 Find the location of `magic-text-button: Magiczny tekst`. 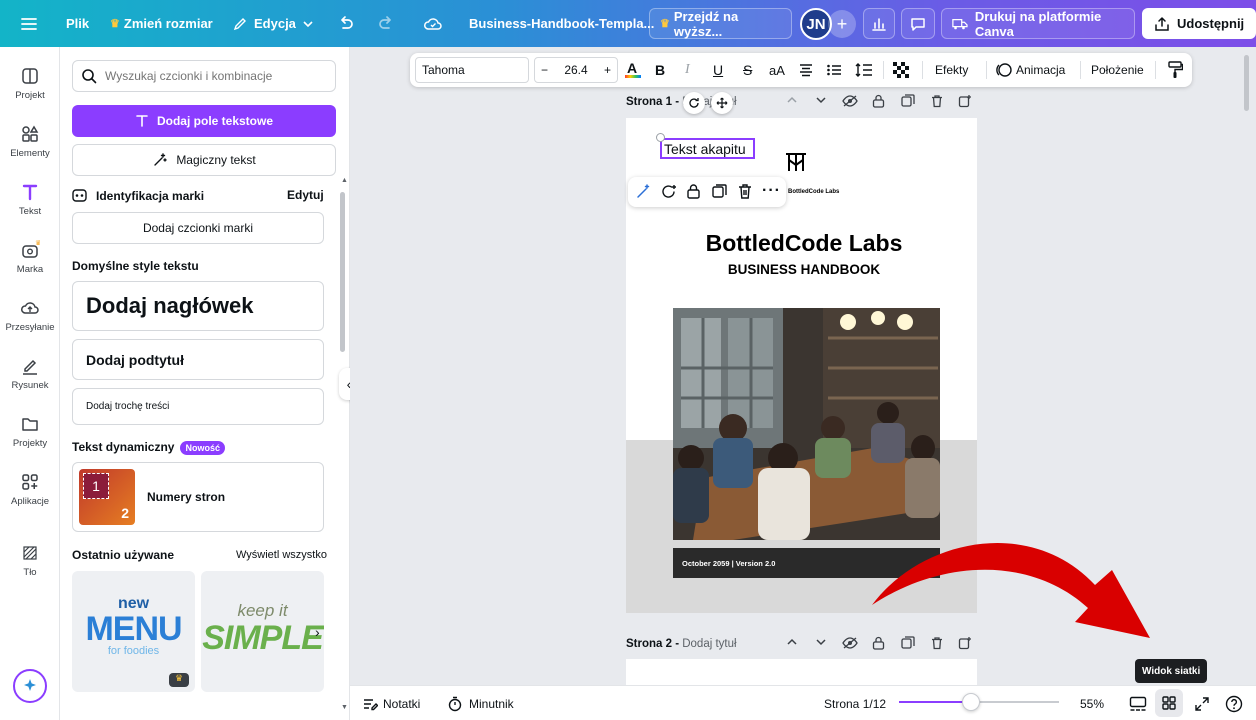

magic-text-button: Magiczny tekst is located at coordinates (204, 160).